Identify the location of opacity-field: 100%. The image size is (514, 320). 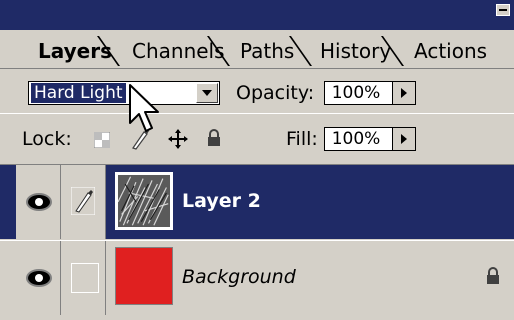
(370, 93).